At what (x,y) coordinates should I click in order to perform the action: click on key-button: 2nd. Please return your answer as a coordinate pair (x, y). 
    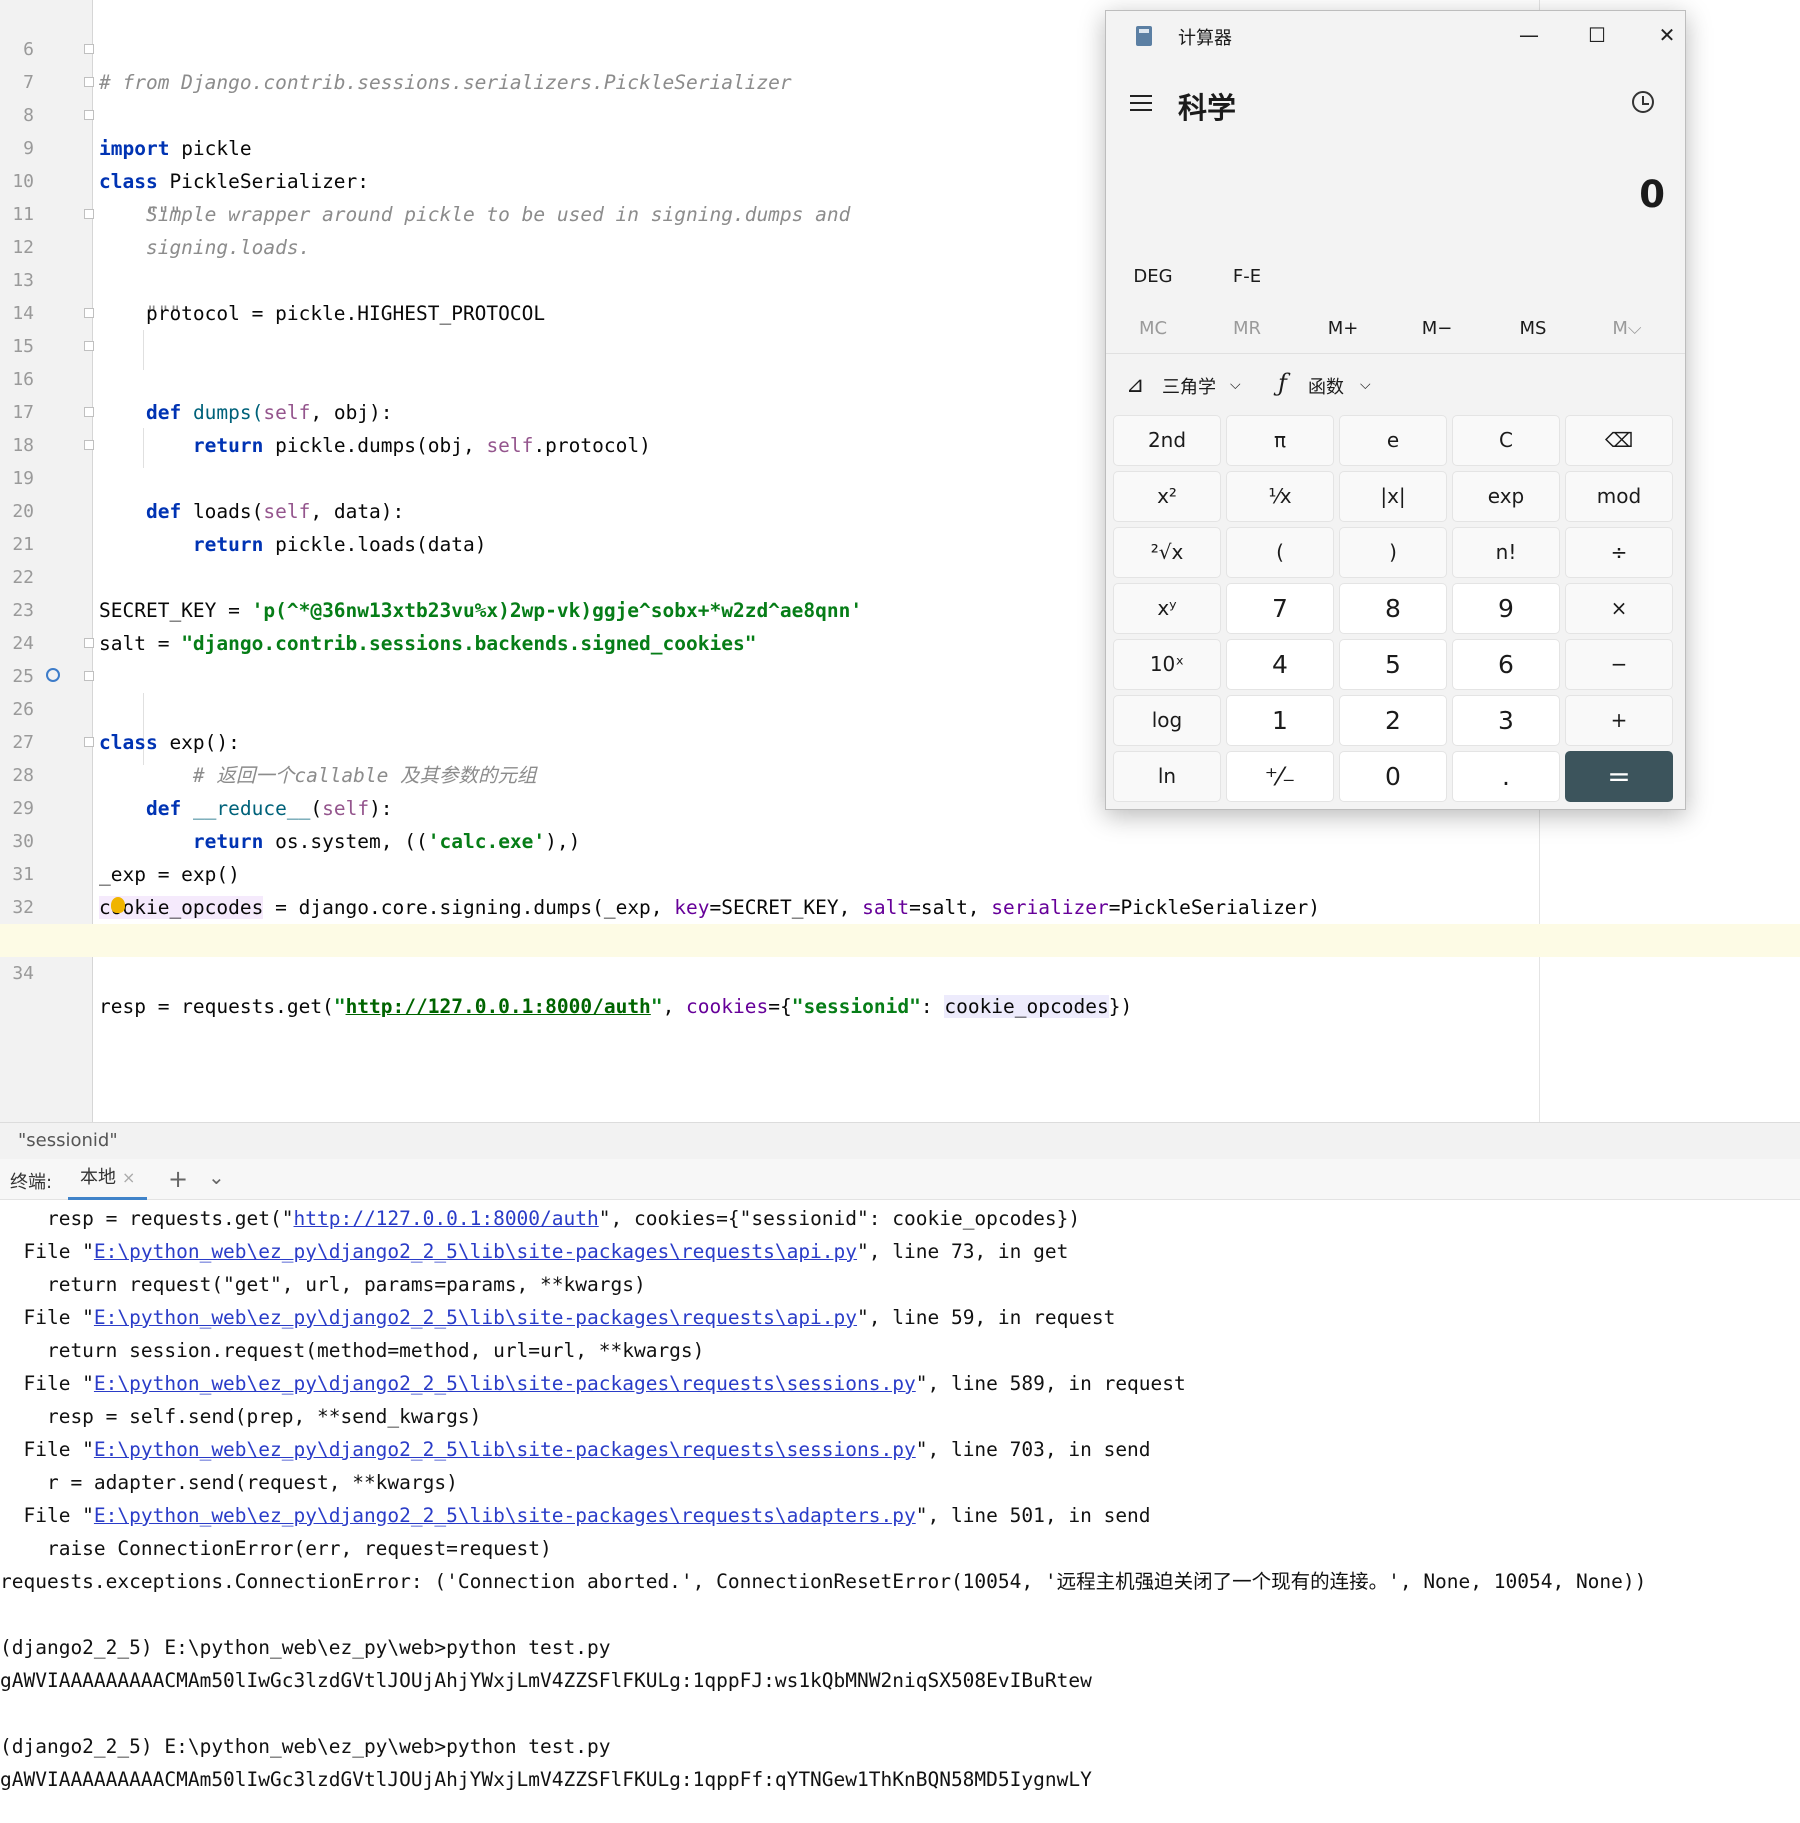
    Looking at the image, I should click on (1167, 440).